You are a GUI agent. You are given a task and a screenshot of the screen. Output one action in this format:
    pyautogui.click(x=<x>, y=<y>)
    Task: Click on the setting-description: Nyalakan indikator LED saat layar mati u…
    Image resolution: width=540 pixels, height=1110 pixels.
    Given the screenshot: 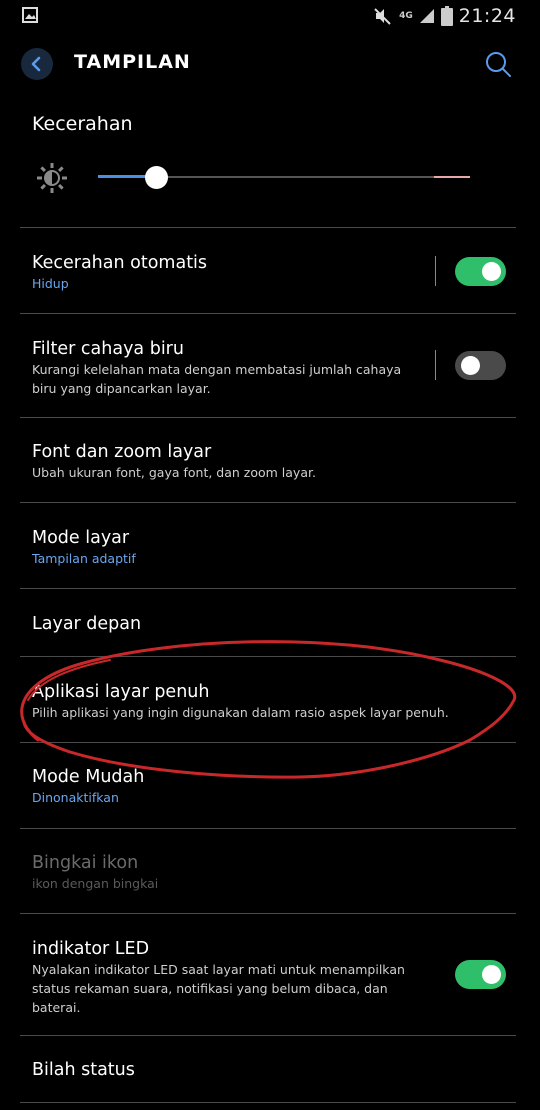 What is the action you would take?
    pyautogui.click(x=218, y=988)
    